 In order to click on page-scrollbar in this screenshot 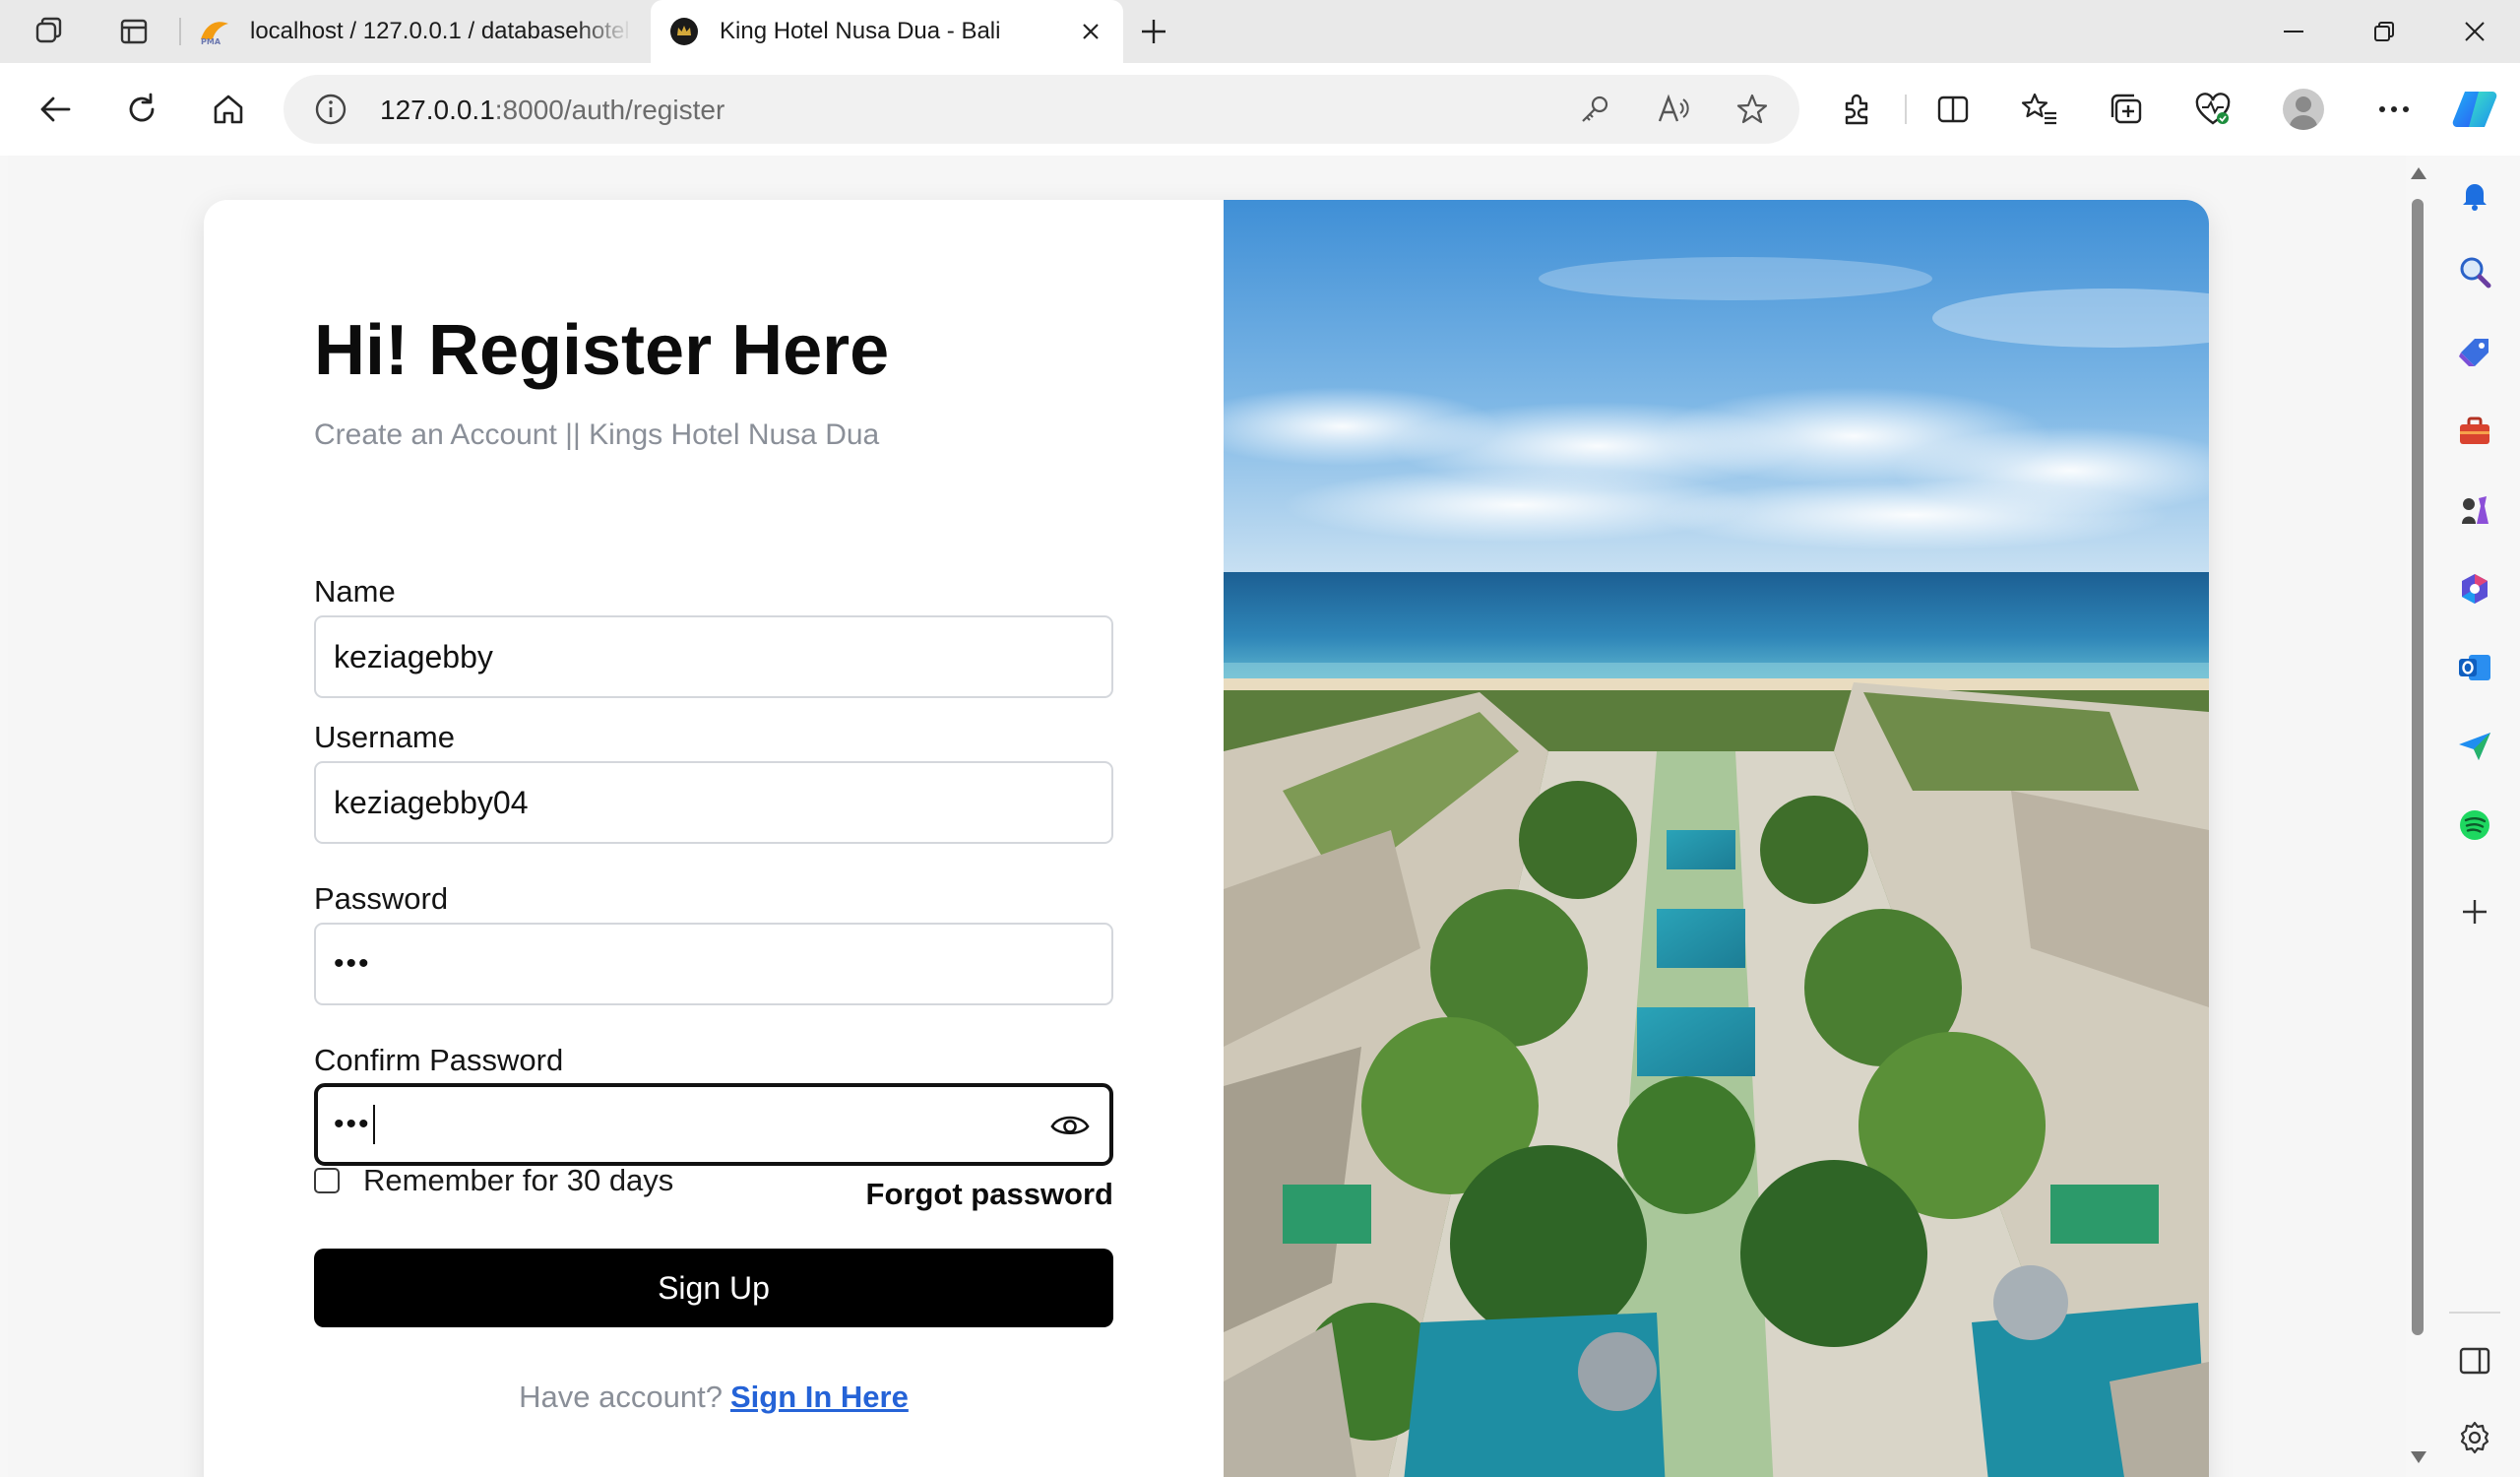, I will do `click(2417, 817)`.